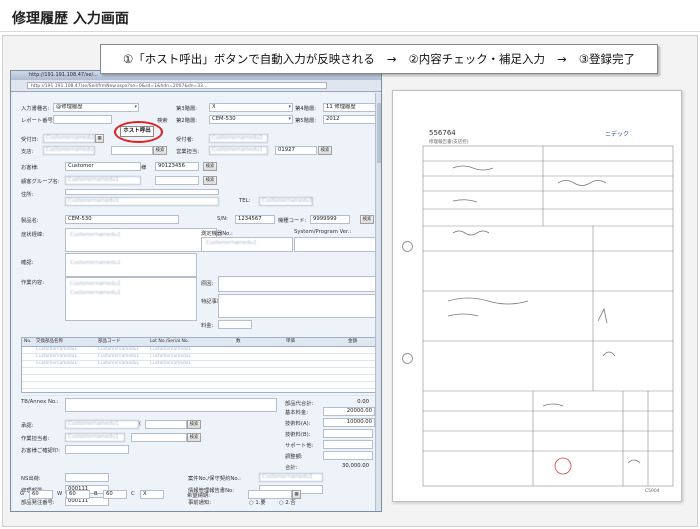  I want to click on group-search-button: 検索, so click(210, 180).